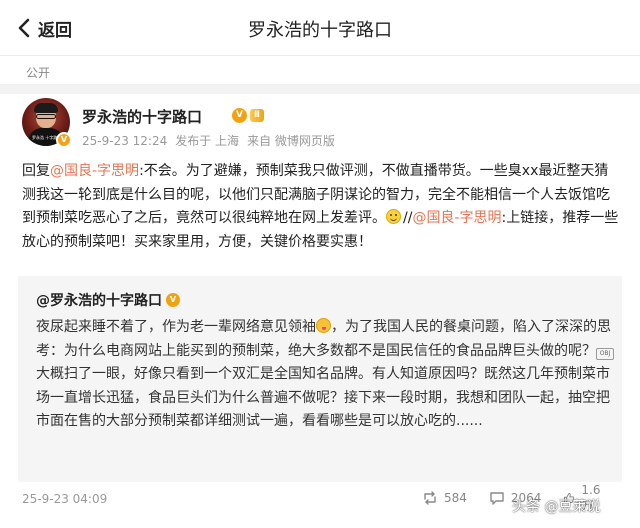  What do you see at coordinates (46, 116) in the screenshot?
I see `avatar-glasses` at bounding box center [46, 116].